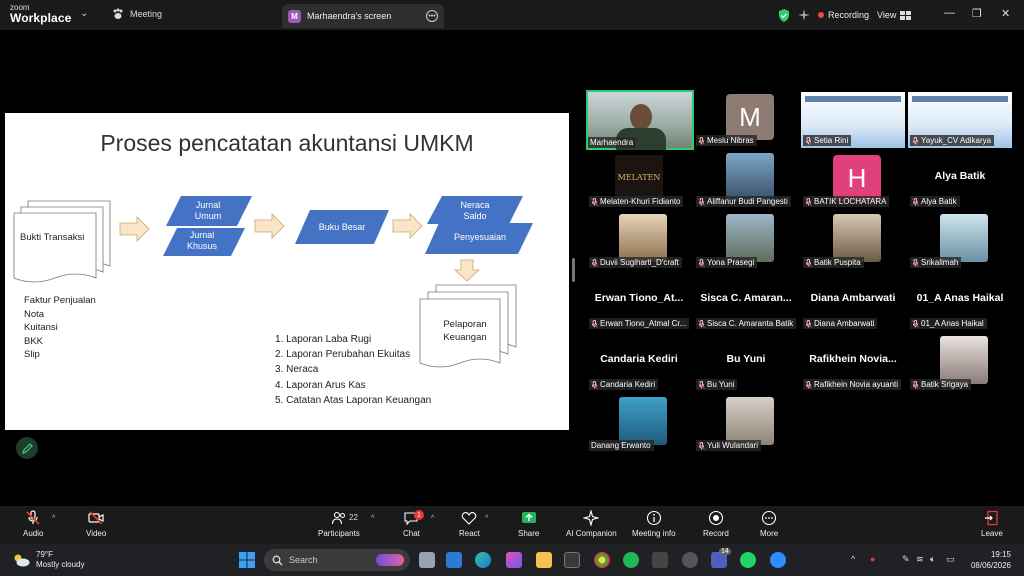  I want to click on participant-tile: M Meslu Nibras, so click(746, 120).